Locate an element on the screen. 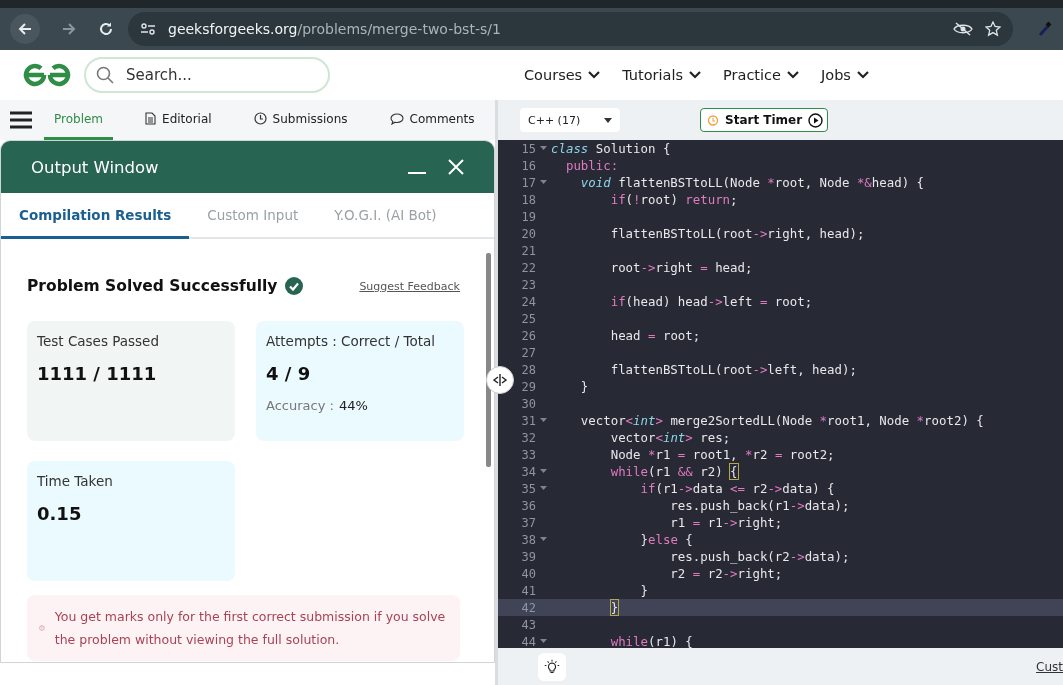 The image size is (1063, 685). back-arrow-icon is located at coordinates (25, 29).